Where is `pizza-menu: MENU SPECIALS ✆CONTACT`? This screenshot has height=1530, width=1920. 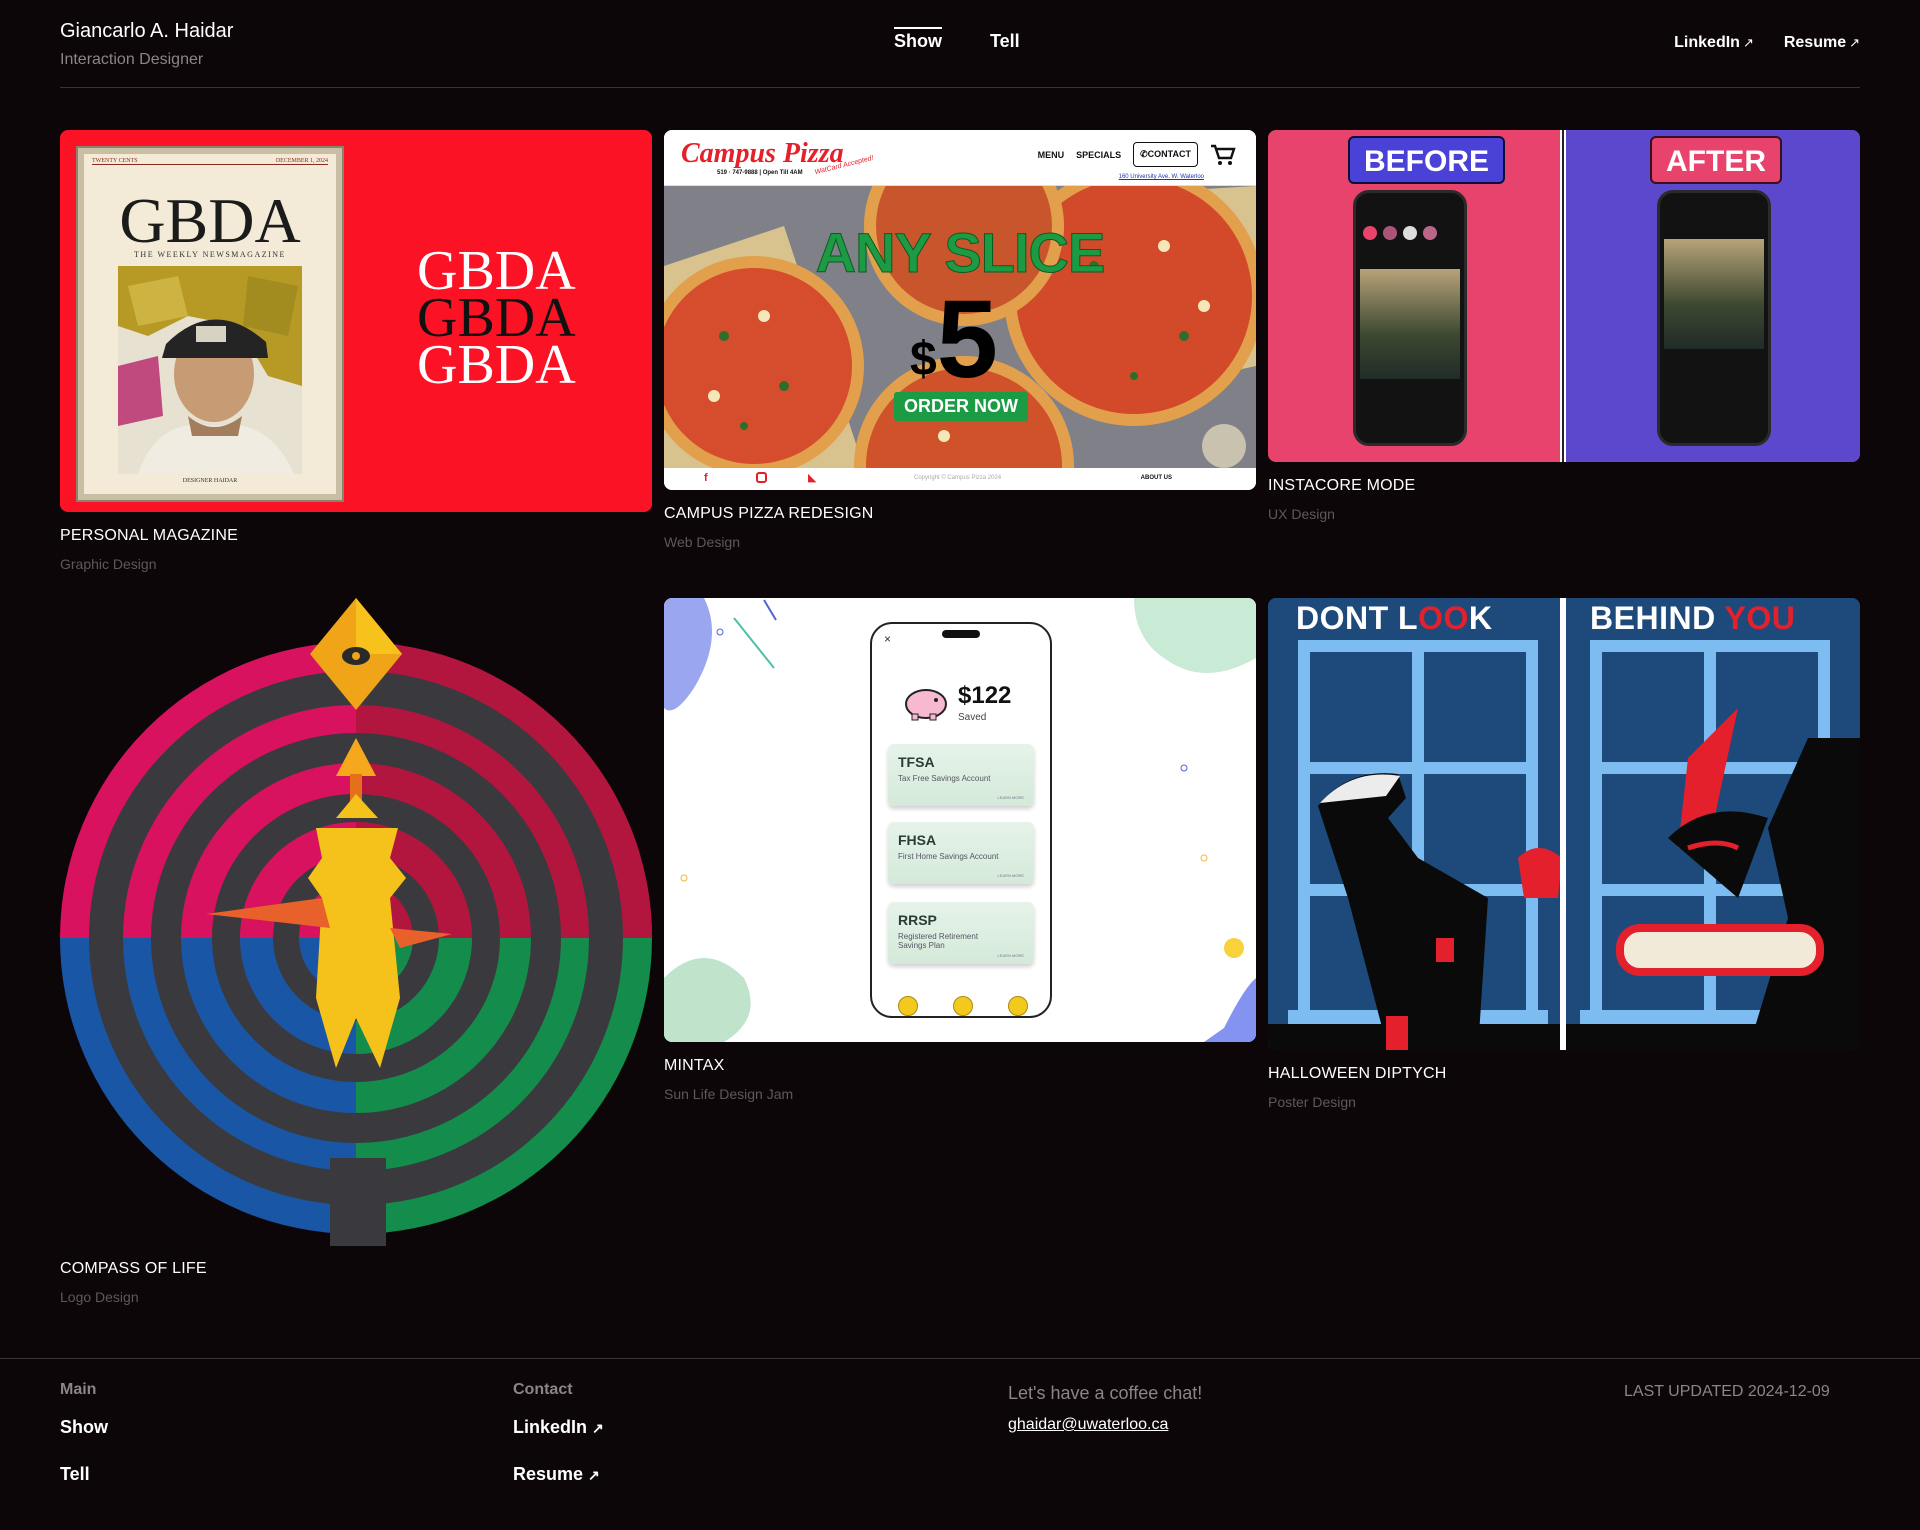 pizza-menu: MENU SPECIALS ✆CONTACT is located at coordinates (1137, 154).